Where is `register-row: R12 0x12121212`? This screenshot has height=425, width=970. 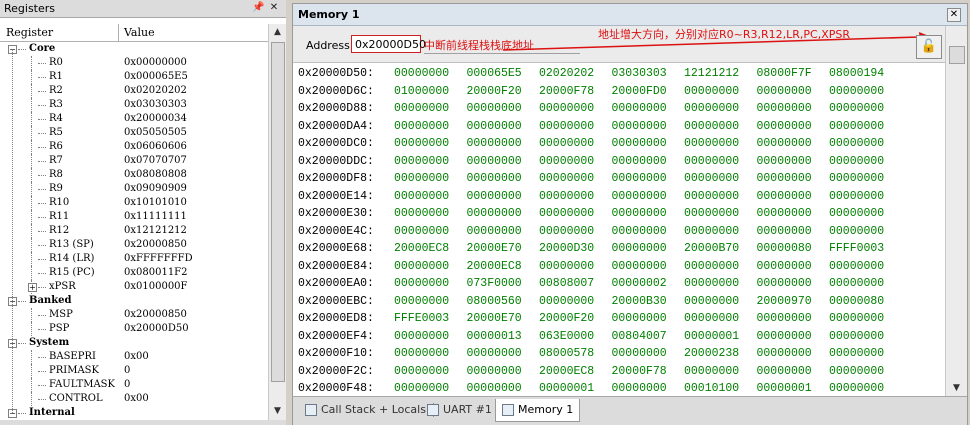 register-row: R12 0x12121212 is located at coordinates (134, 231).